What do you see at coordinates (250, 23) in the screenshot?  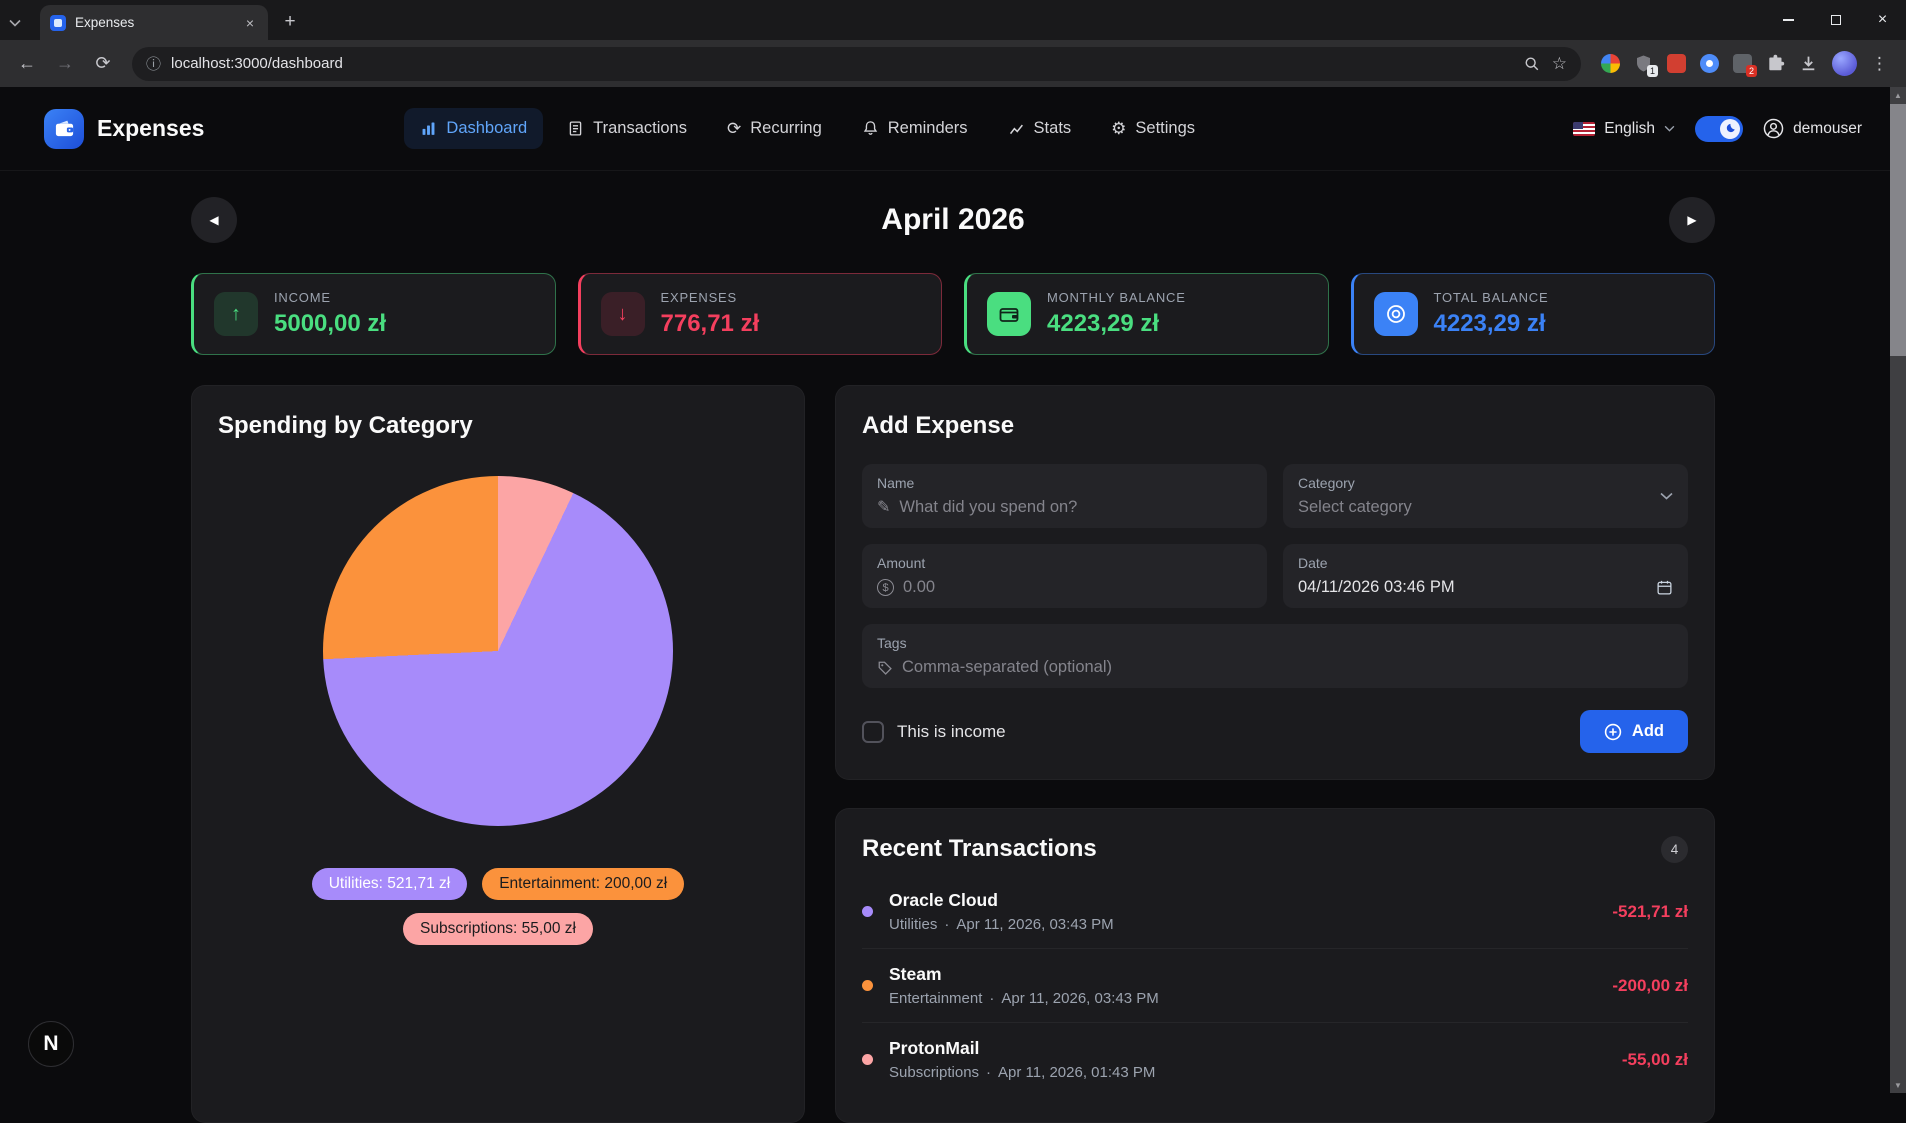 I see `tab-close-icon: ×` at bounding box center [250, 23].